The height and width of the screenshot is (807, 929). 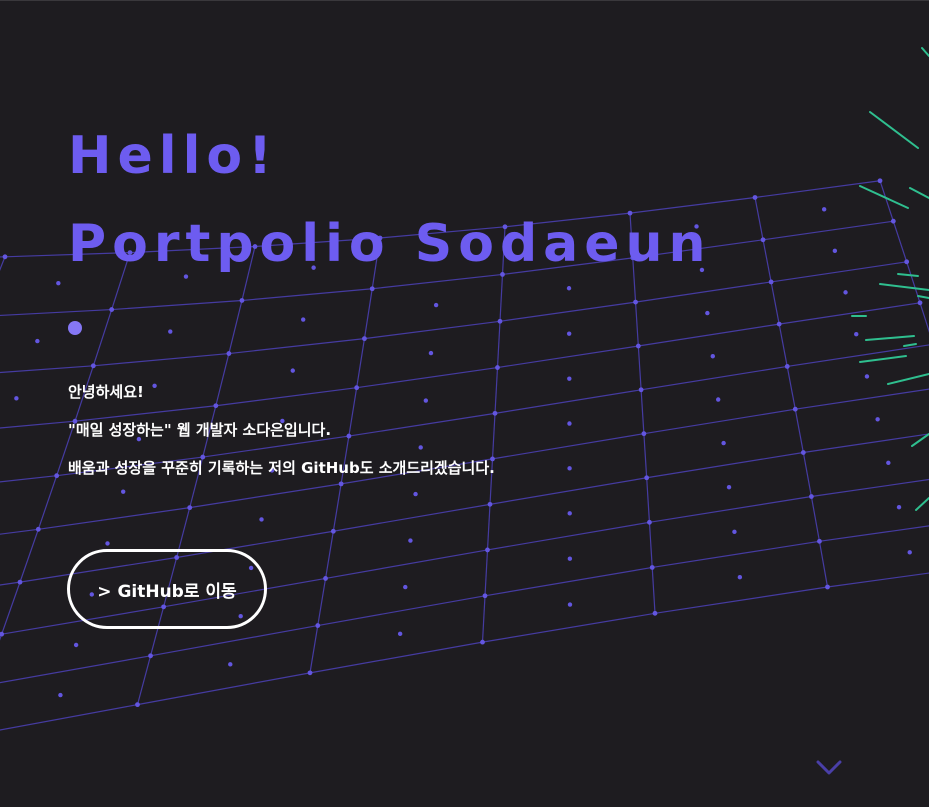 I want to click on github-button: > GitHub로 이동, so click(x=167, y=589).